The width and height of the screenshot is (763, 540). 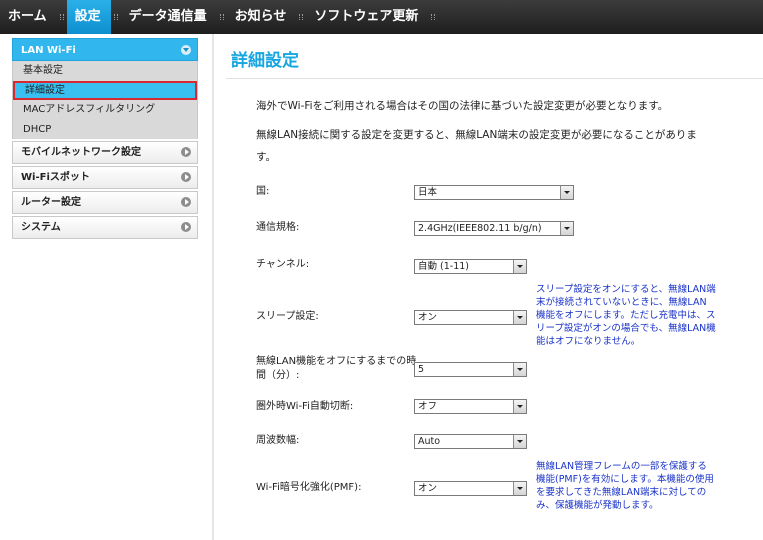 What do you see at coordinates (428, 406) in the screenshot?
I see `select-value: オフ` at bounding box center [428, 406].